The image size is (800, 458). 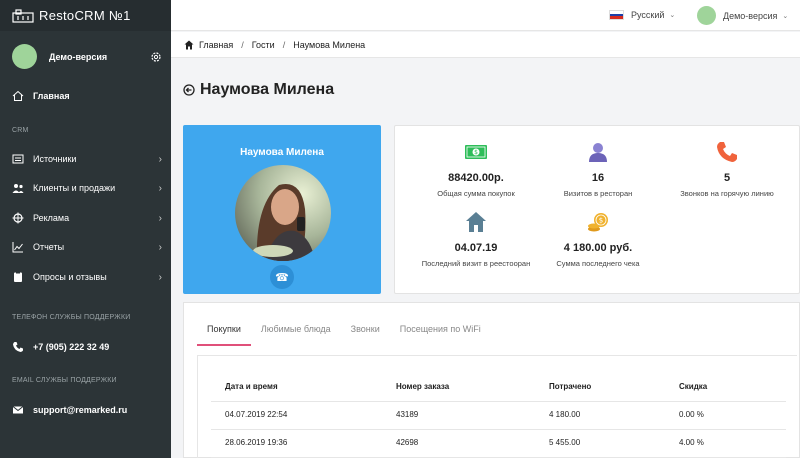 What do you see at coordinates (598, 239) in the screenshot?
I see `stat-last-check: $ 4 180.00 руб. Сумма последнего чека` at bounding box center [598, 239].